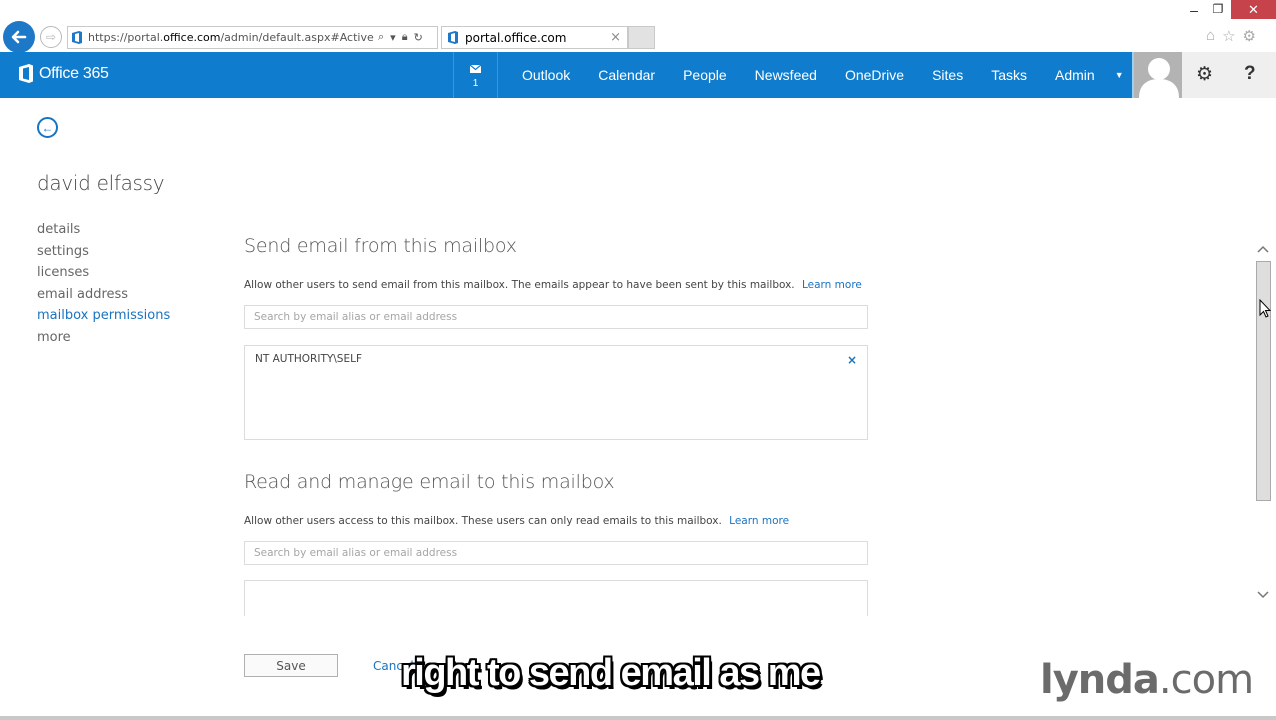 This screenshot has height=720, width=1276. What do you see at coordinates (1228, 36) in the screenshot?
I see `favorites-star-icon: ☆` at bounding box center [1228, 36].